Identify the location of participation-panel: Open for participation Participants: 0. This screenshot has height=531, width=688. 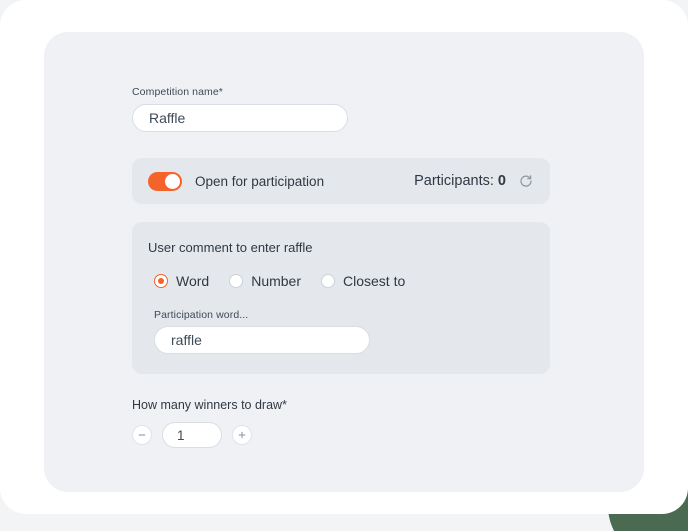
(341, 181).